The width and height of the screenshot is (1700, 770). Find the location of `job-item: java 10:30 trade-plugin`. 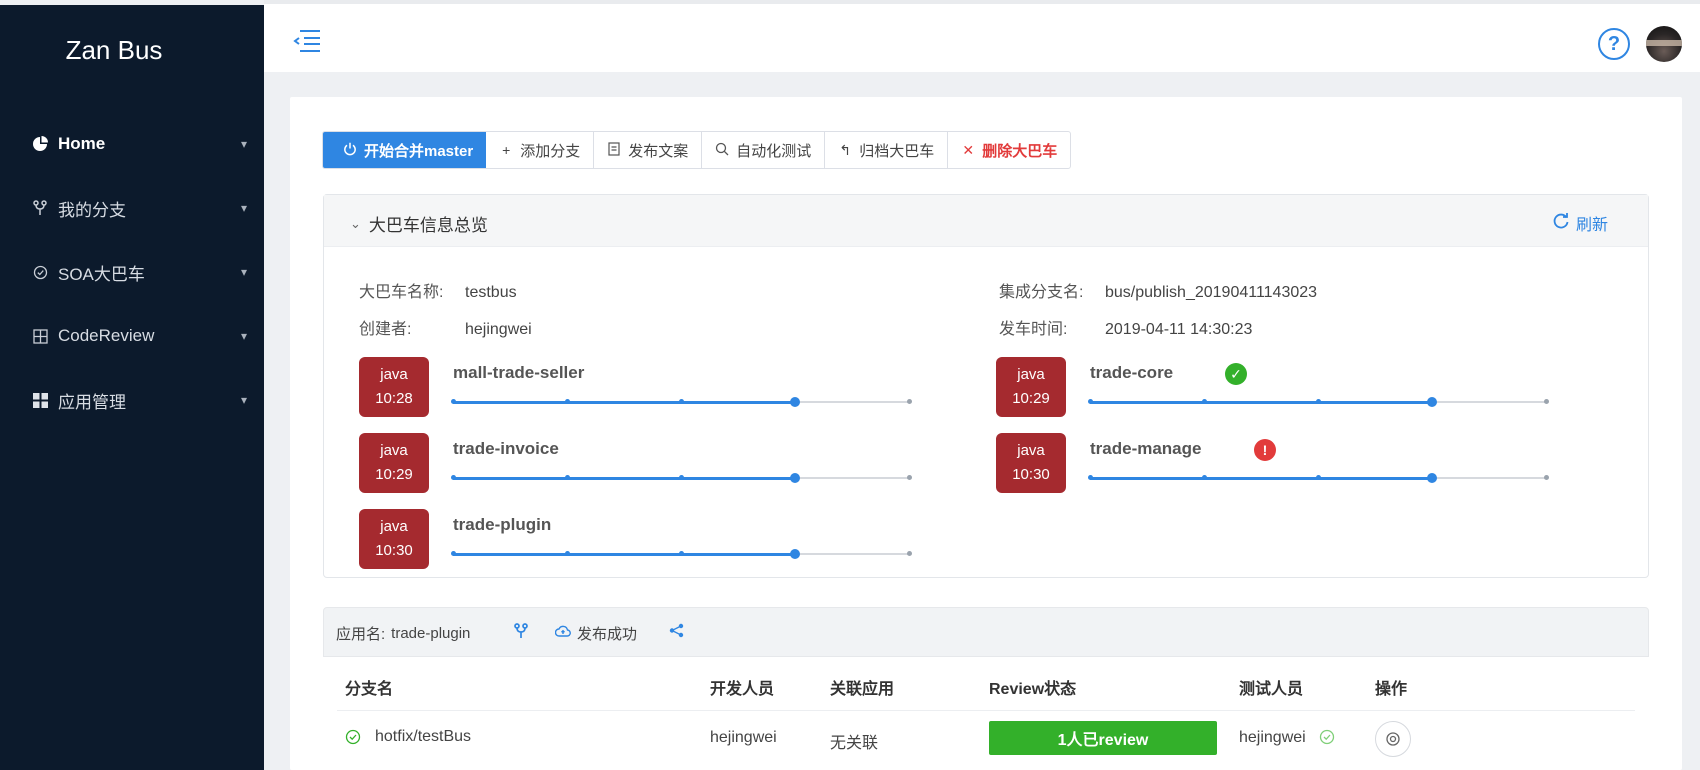

job-item: java 10:30 trade-plugin is located at coordinates (635, 541).